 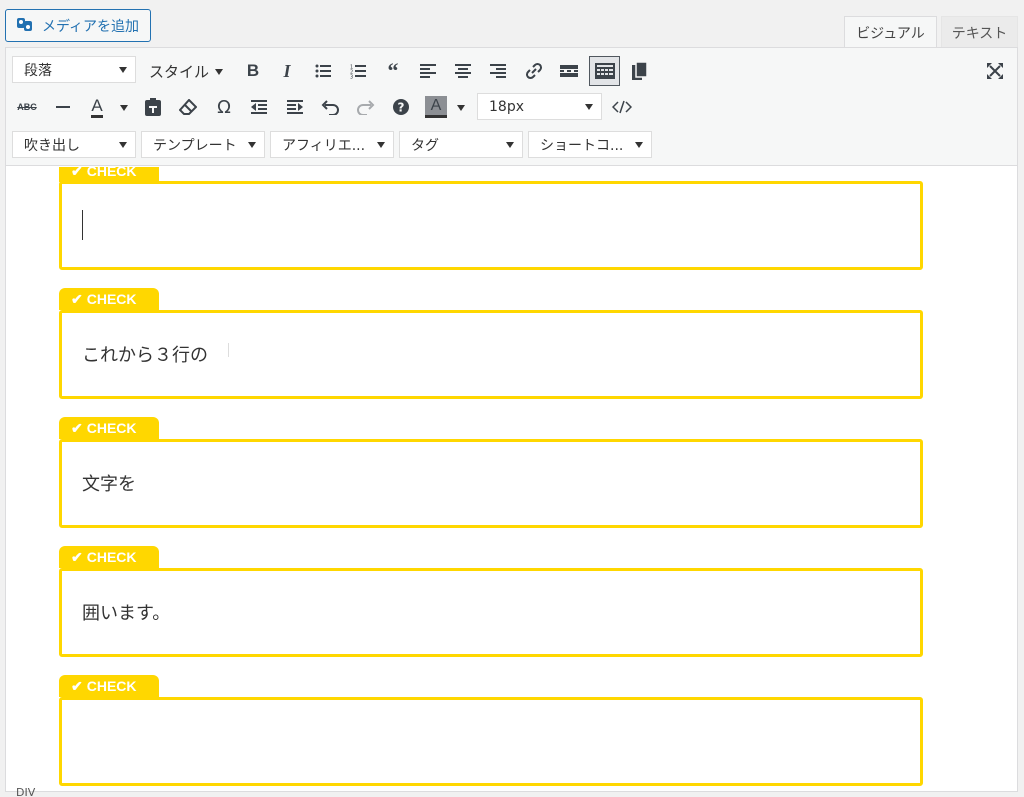 What do you see at coordinates (640, 71) in the screenshot?
I see `copy-icon` at bounding box center [640, 71].